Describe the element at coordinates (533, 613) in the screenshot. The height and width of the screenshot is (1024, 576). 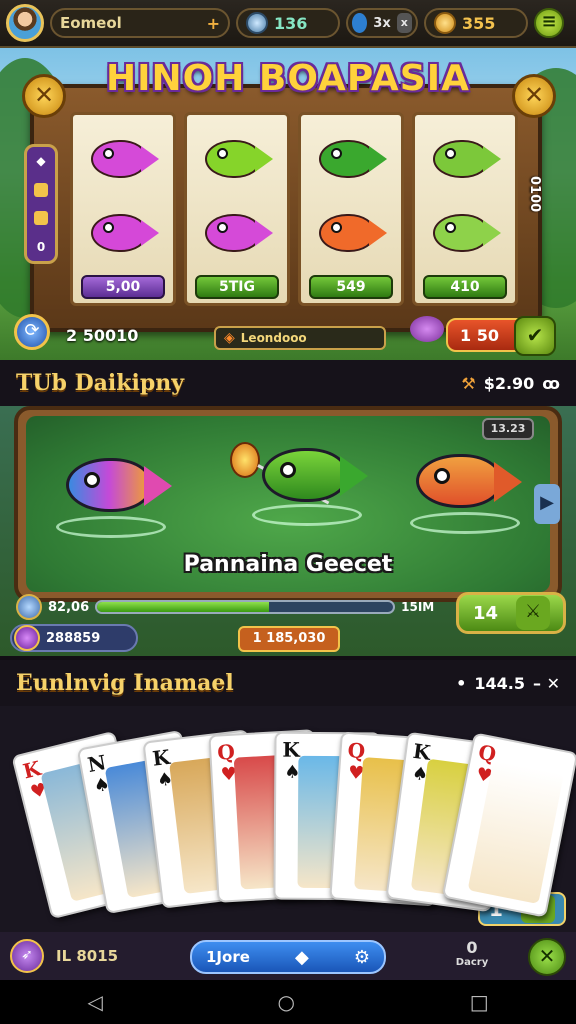
I see `rod-icon: ⚔` at that location.